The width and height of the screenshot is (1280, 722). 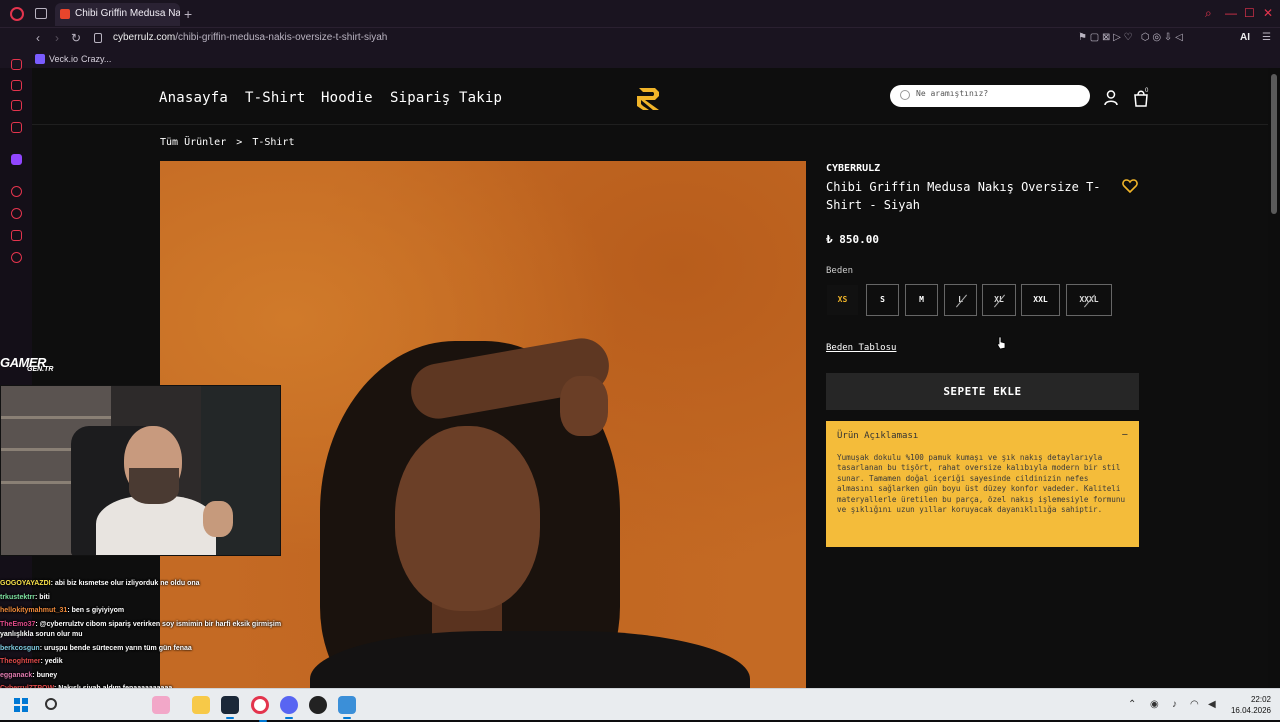 What do you see at coordinates (1147, 91) in the screenshot?
I see `cart-count: 0` at bounding box center [1147, 91].